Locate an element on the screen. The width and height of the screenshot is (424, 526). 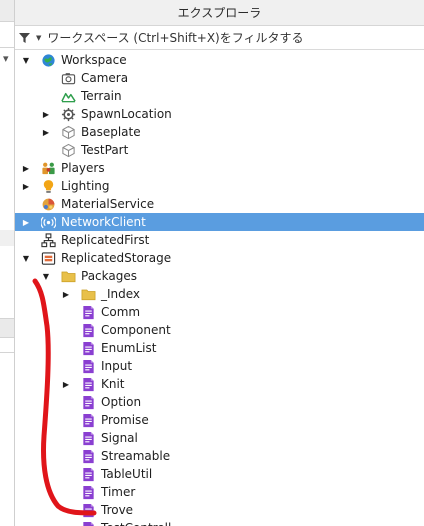
tree-row-networkclient: ▶ NetworkClient is located at coordinates (219, 222).